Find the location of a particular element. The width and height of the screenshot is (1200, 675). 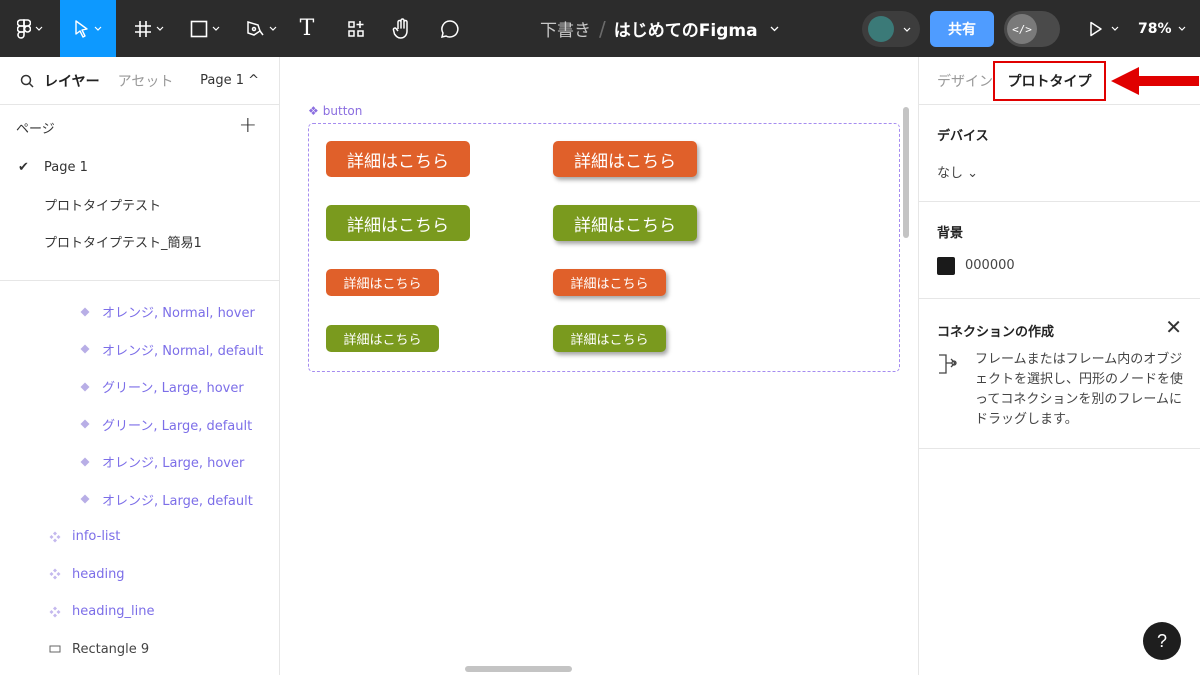

layer-item: heading is located at coordinates (139, 575).